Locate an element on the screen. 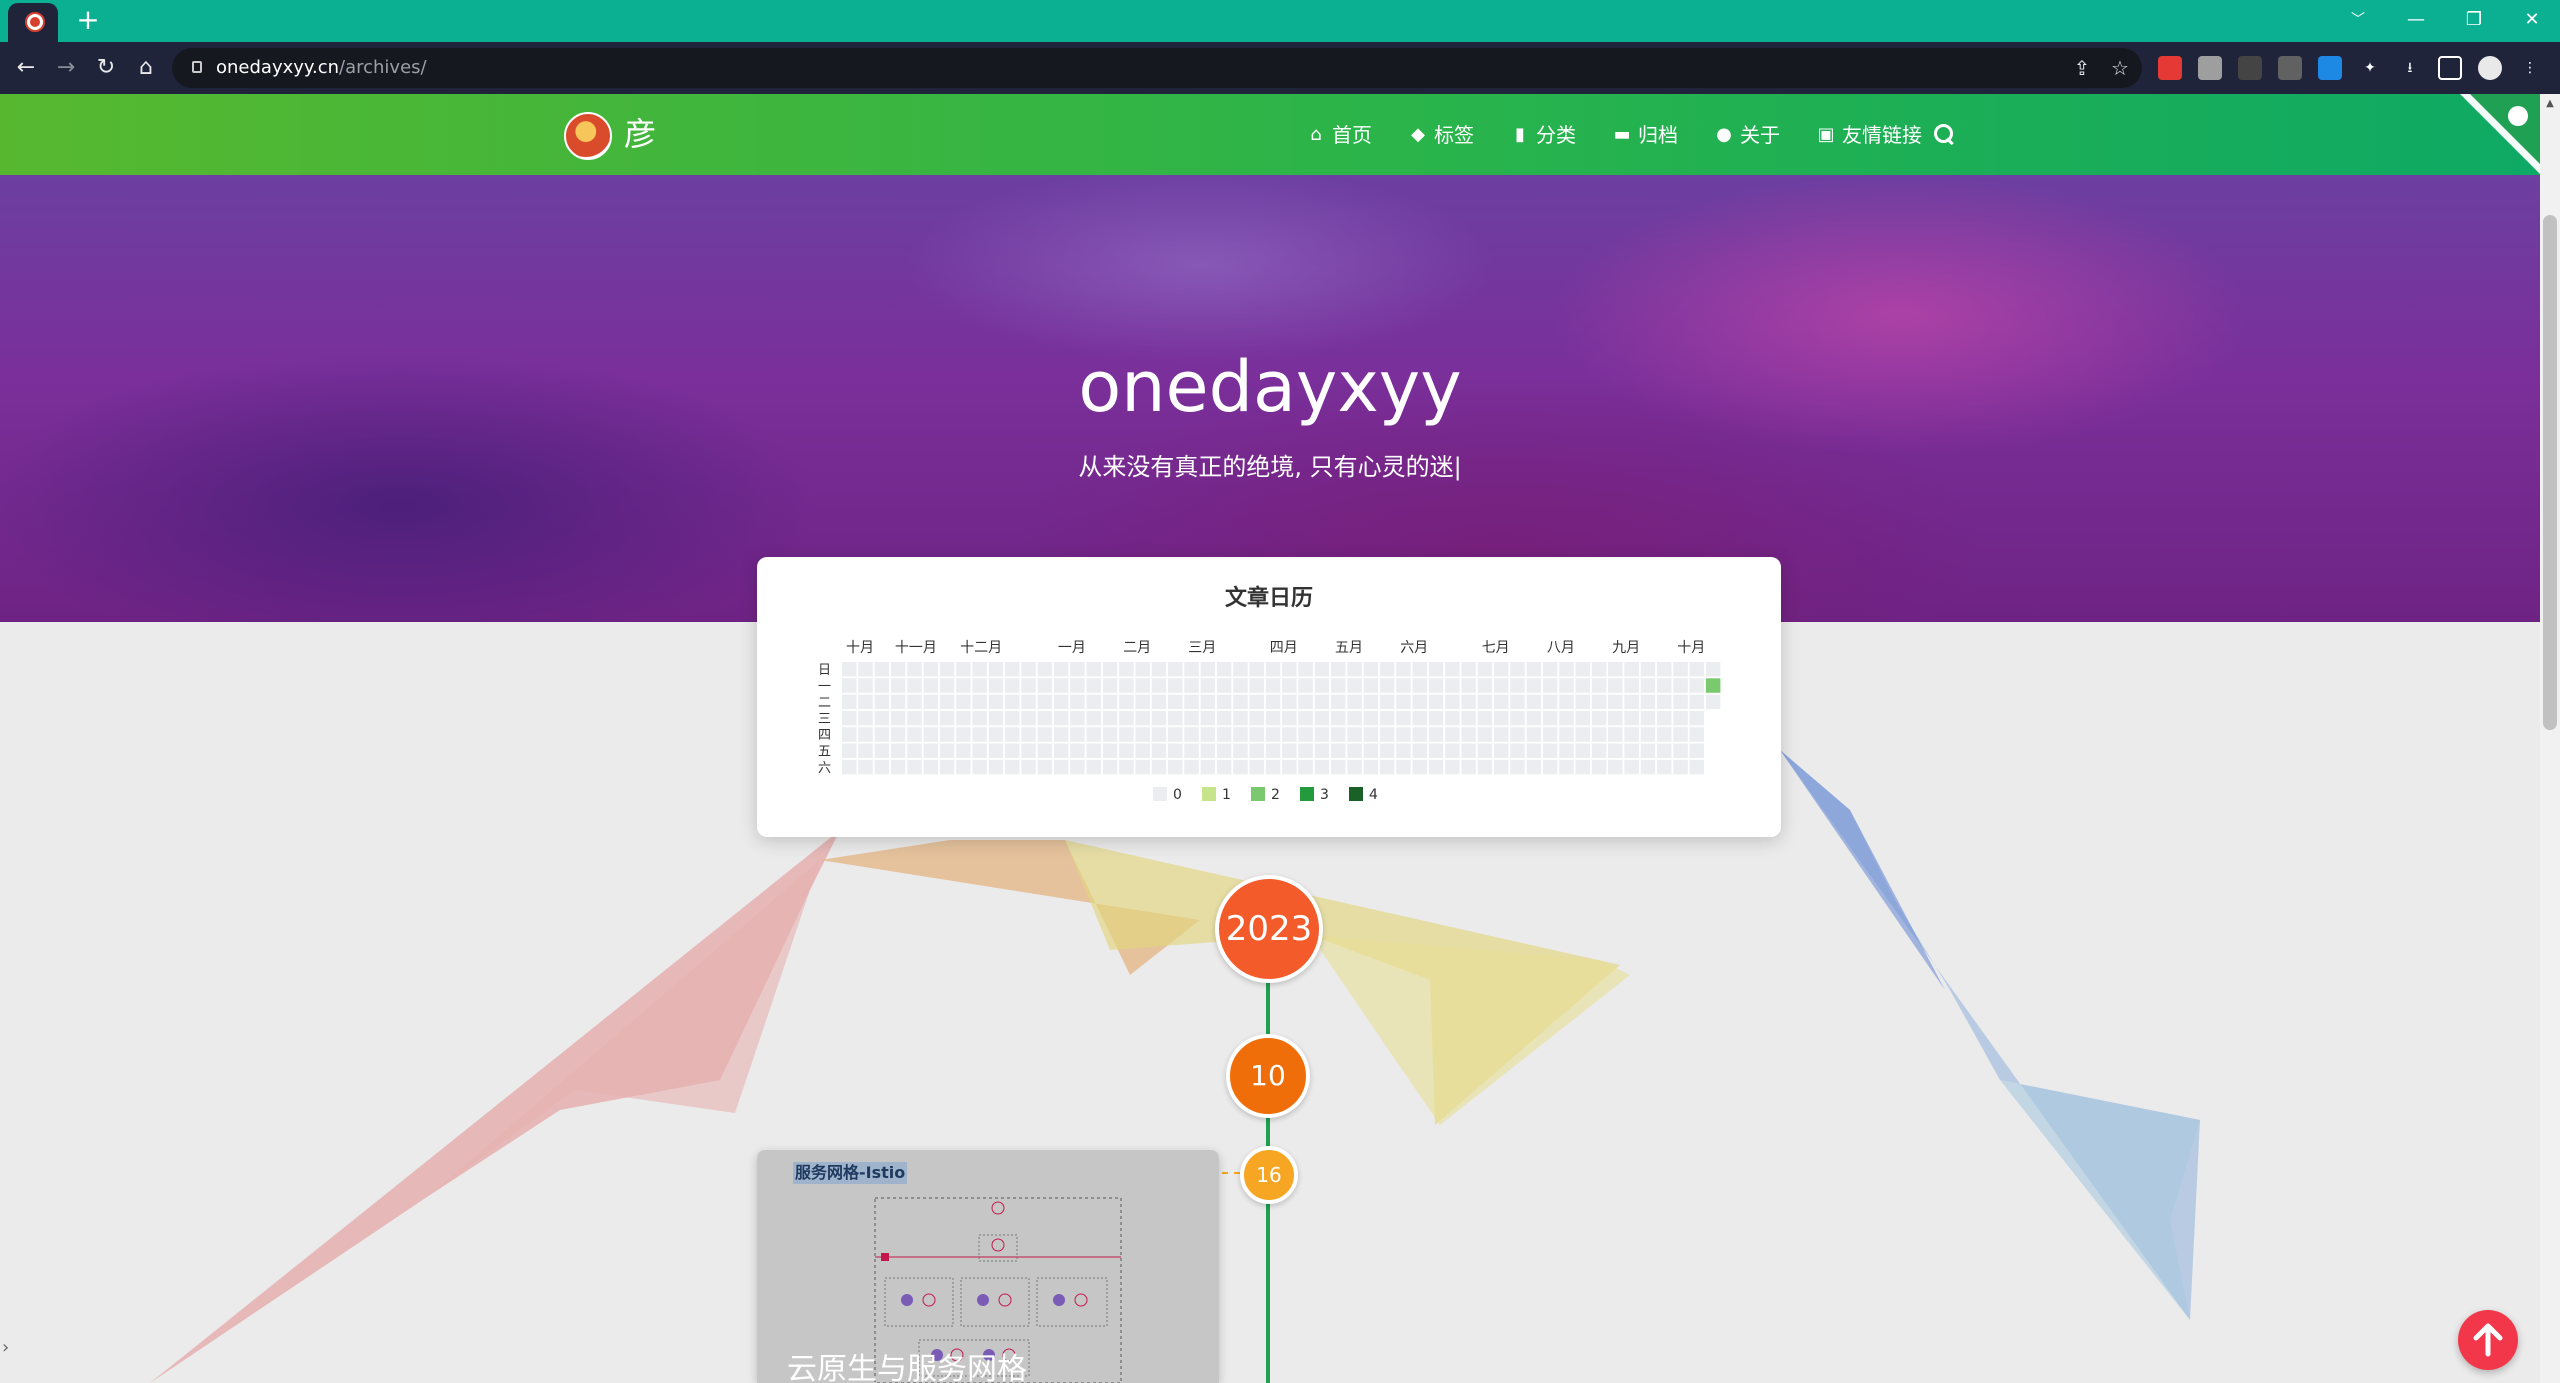 The width and height of the screenshot is (2560, 1383). browser-tab is located at coordinates (33, 22).